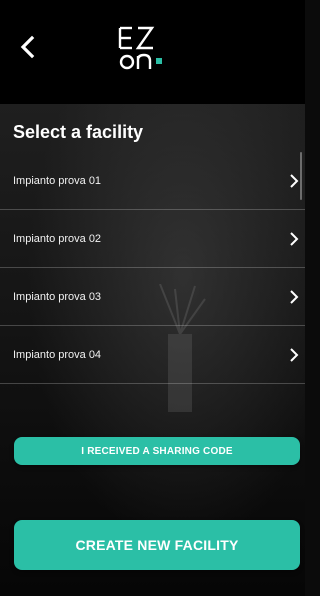 The width and height of the screenshot is (320, 596). I want to click on facility-label: Impianto prova 02, so click(57, 238).